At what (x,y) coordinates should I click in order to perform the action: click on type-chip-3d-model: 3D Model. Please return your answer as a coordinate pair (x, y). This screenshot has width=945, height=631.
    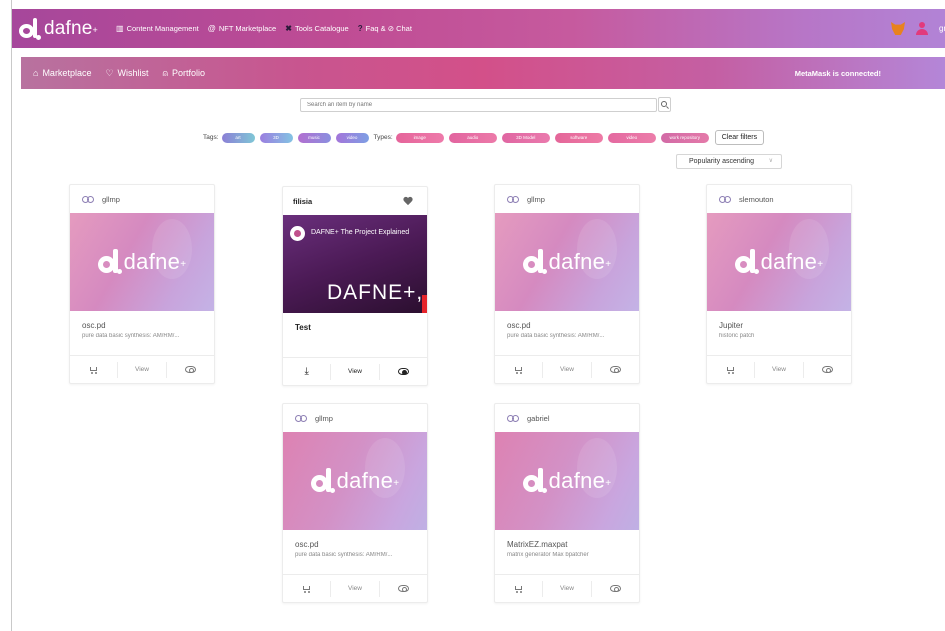
    Looking at the image, I should click on (525, 137).